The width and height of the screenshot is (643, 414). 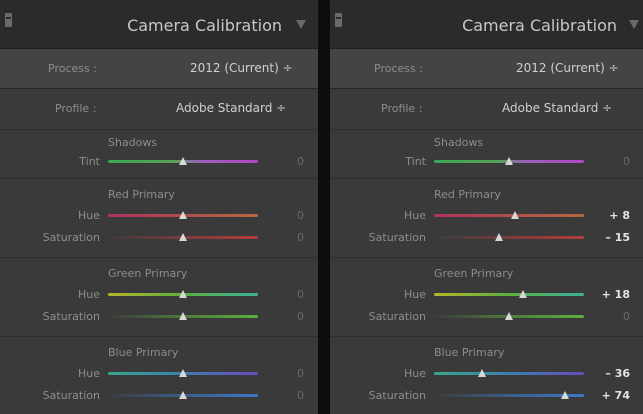 I want to click on green-primary-group: Green Primary Hue 0 Saturation 0, so click(x=159, y=297).